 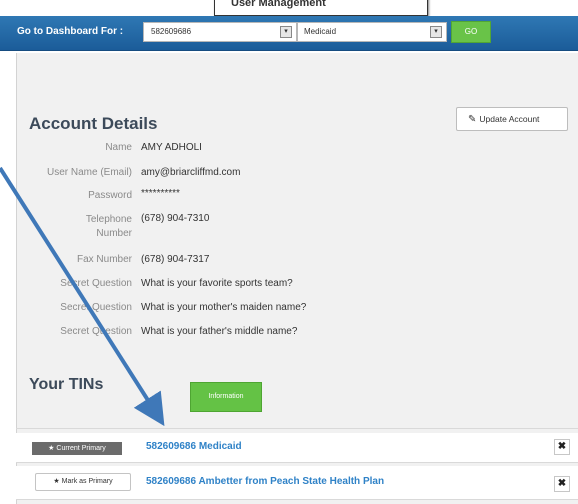 What do you see at coordinates (471, 32) in the screenshot?
I see `go-button: GO` at bounding box center [471, 32].